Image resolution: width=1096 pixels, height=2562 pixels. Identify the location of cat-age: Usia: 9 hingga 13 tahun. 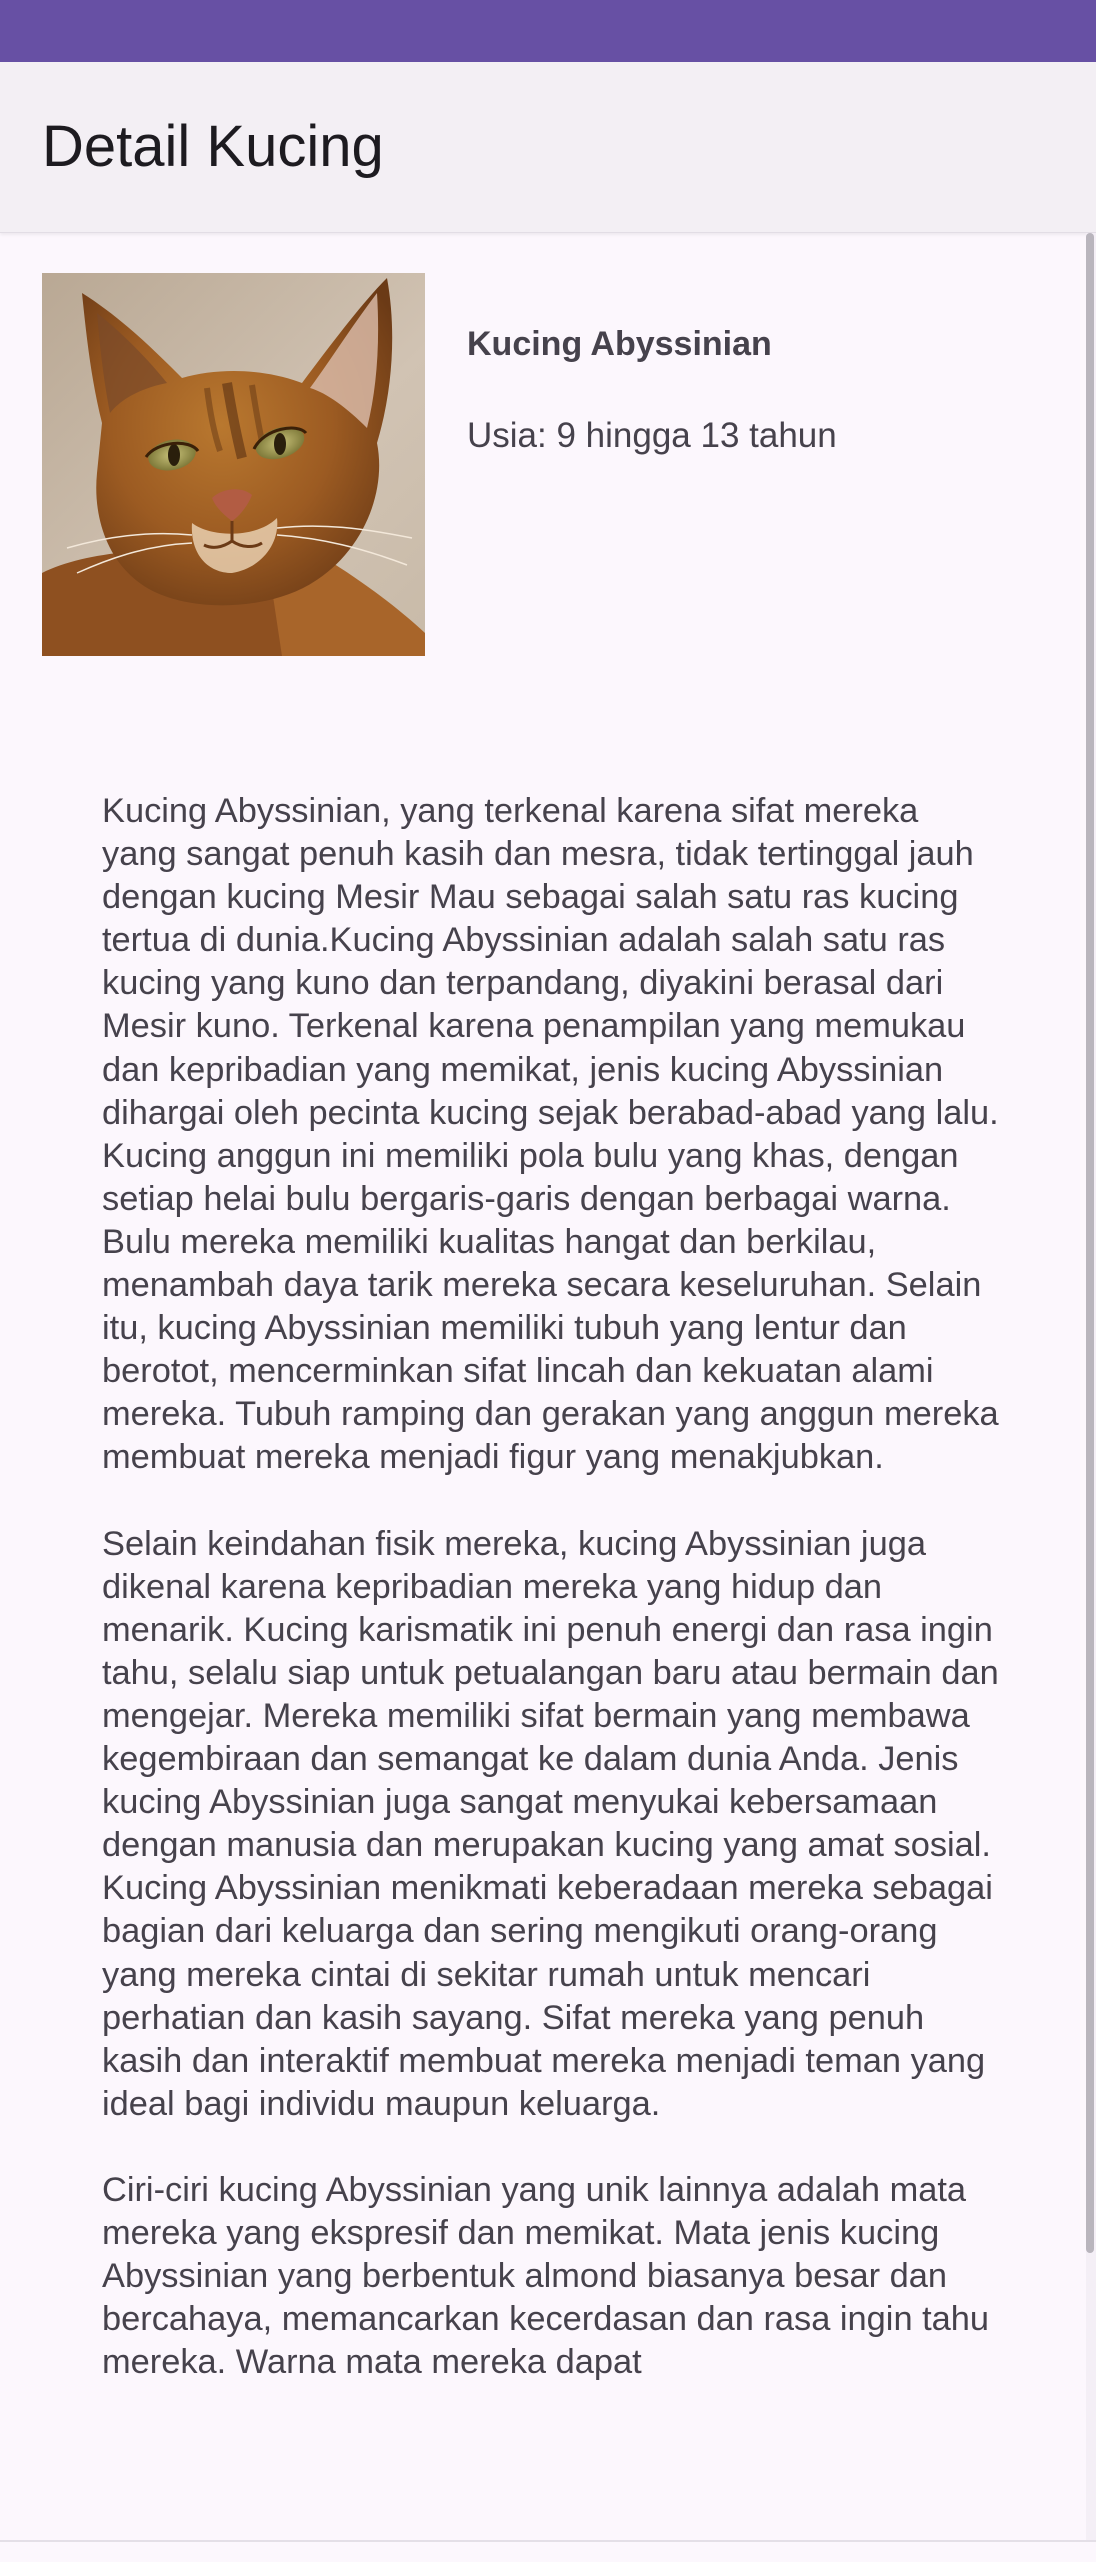
(652, 435).